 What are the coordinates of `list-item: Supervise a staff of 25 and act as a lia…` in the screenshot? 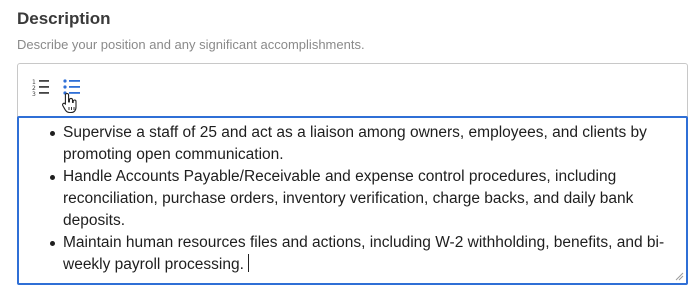 It's located at (352, 144).